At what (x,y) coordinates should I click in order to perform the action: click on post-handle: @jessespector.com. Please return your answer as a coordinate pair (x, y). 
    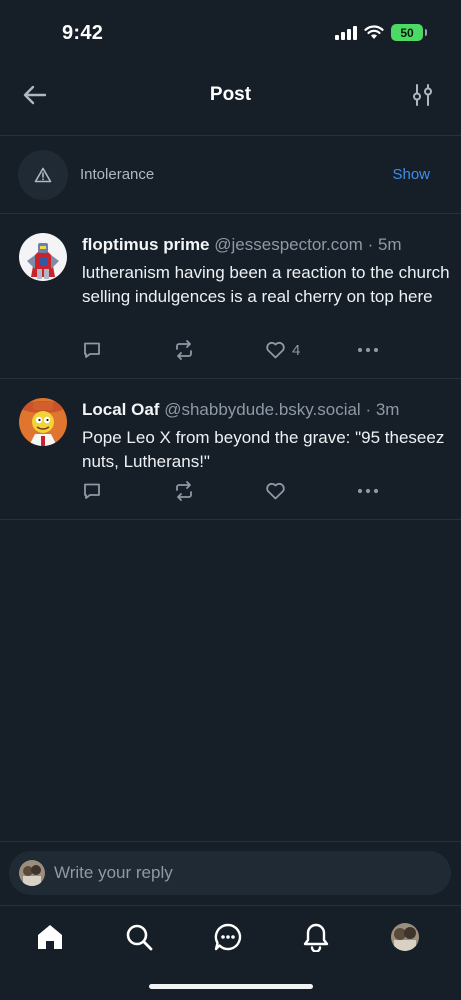
    Looking at the image, I should click on (288, 244).